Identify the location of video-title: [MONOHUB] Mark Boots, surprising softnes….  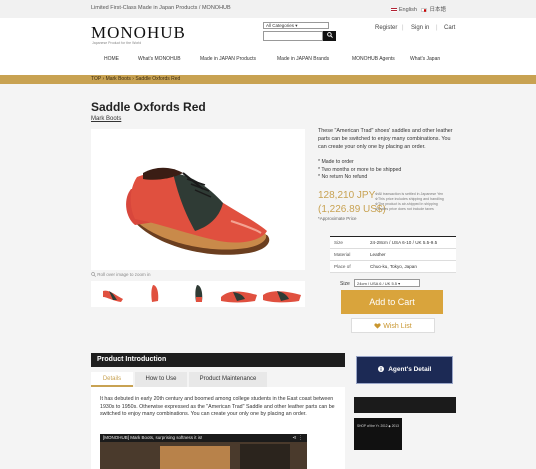
(203, 438).